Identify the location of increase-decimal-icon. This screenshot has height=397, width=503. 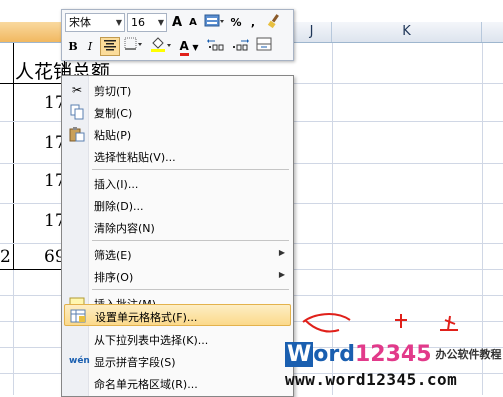
(215, 45).